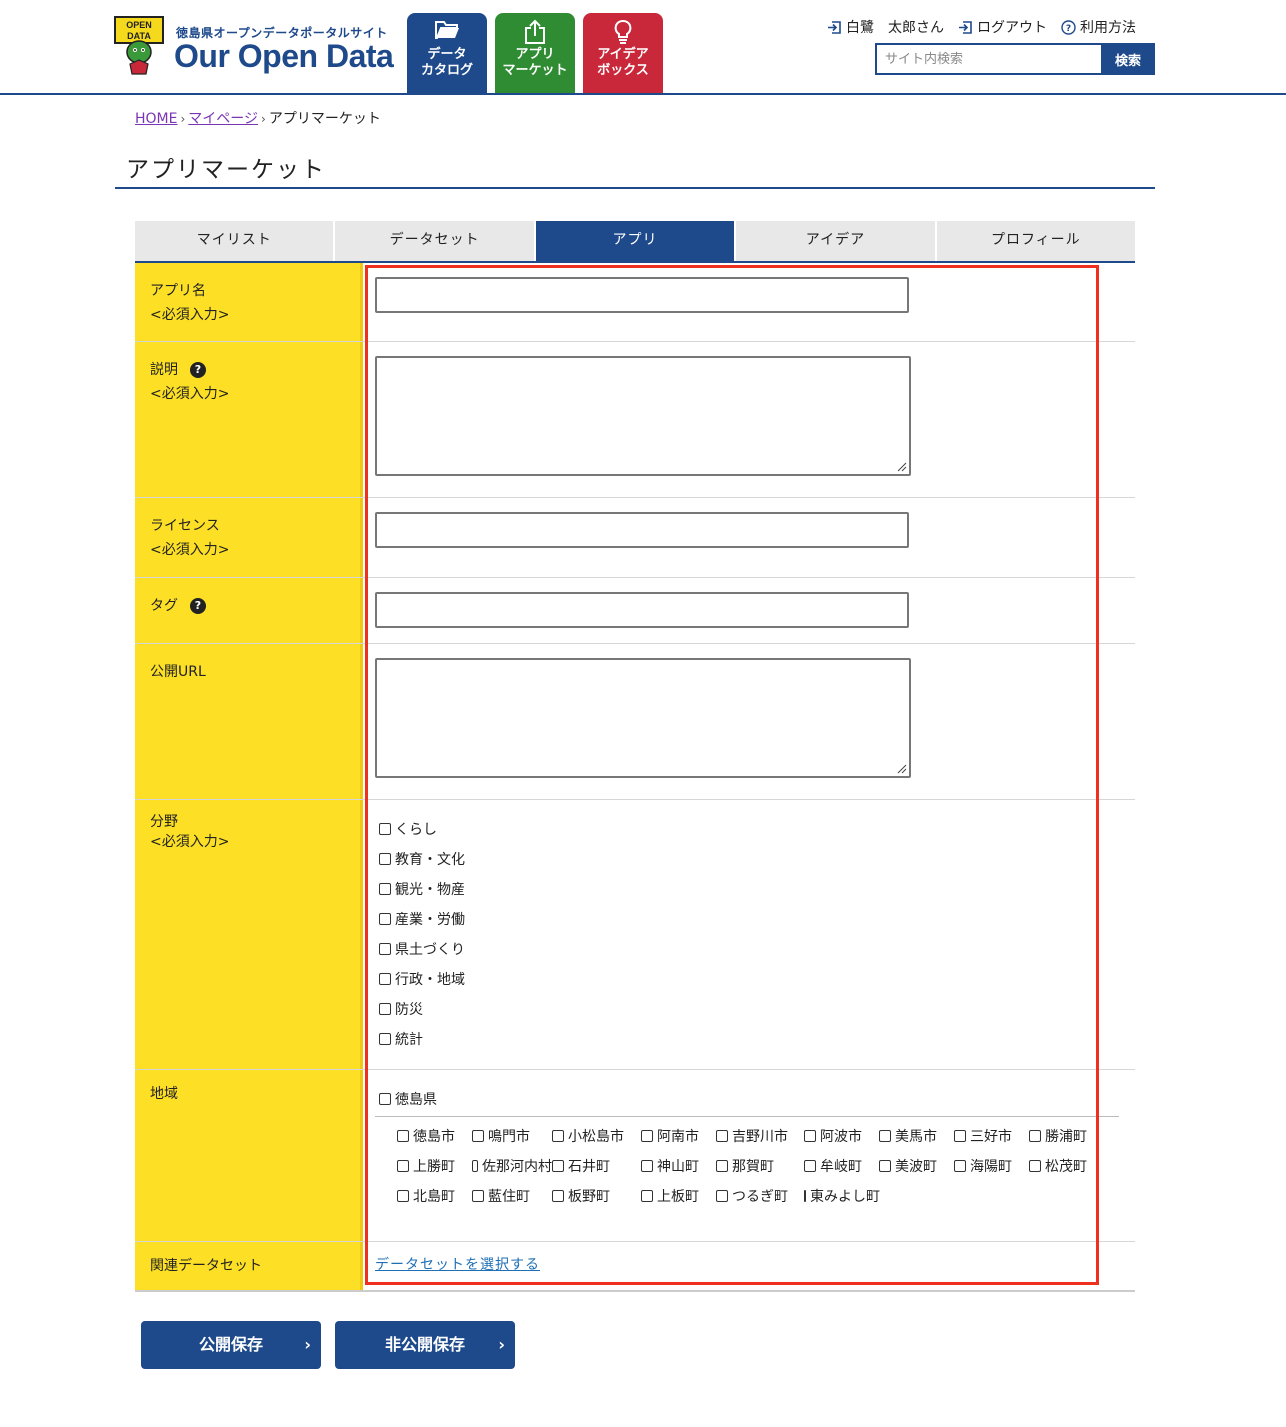 This screenshot has width=1286, height=1427. What do you see at coordinates (416, 1100) in the screenshot?
I see `checkbox-label: 徳島県` at bounding box center [416, 1100].